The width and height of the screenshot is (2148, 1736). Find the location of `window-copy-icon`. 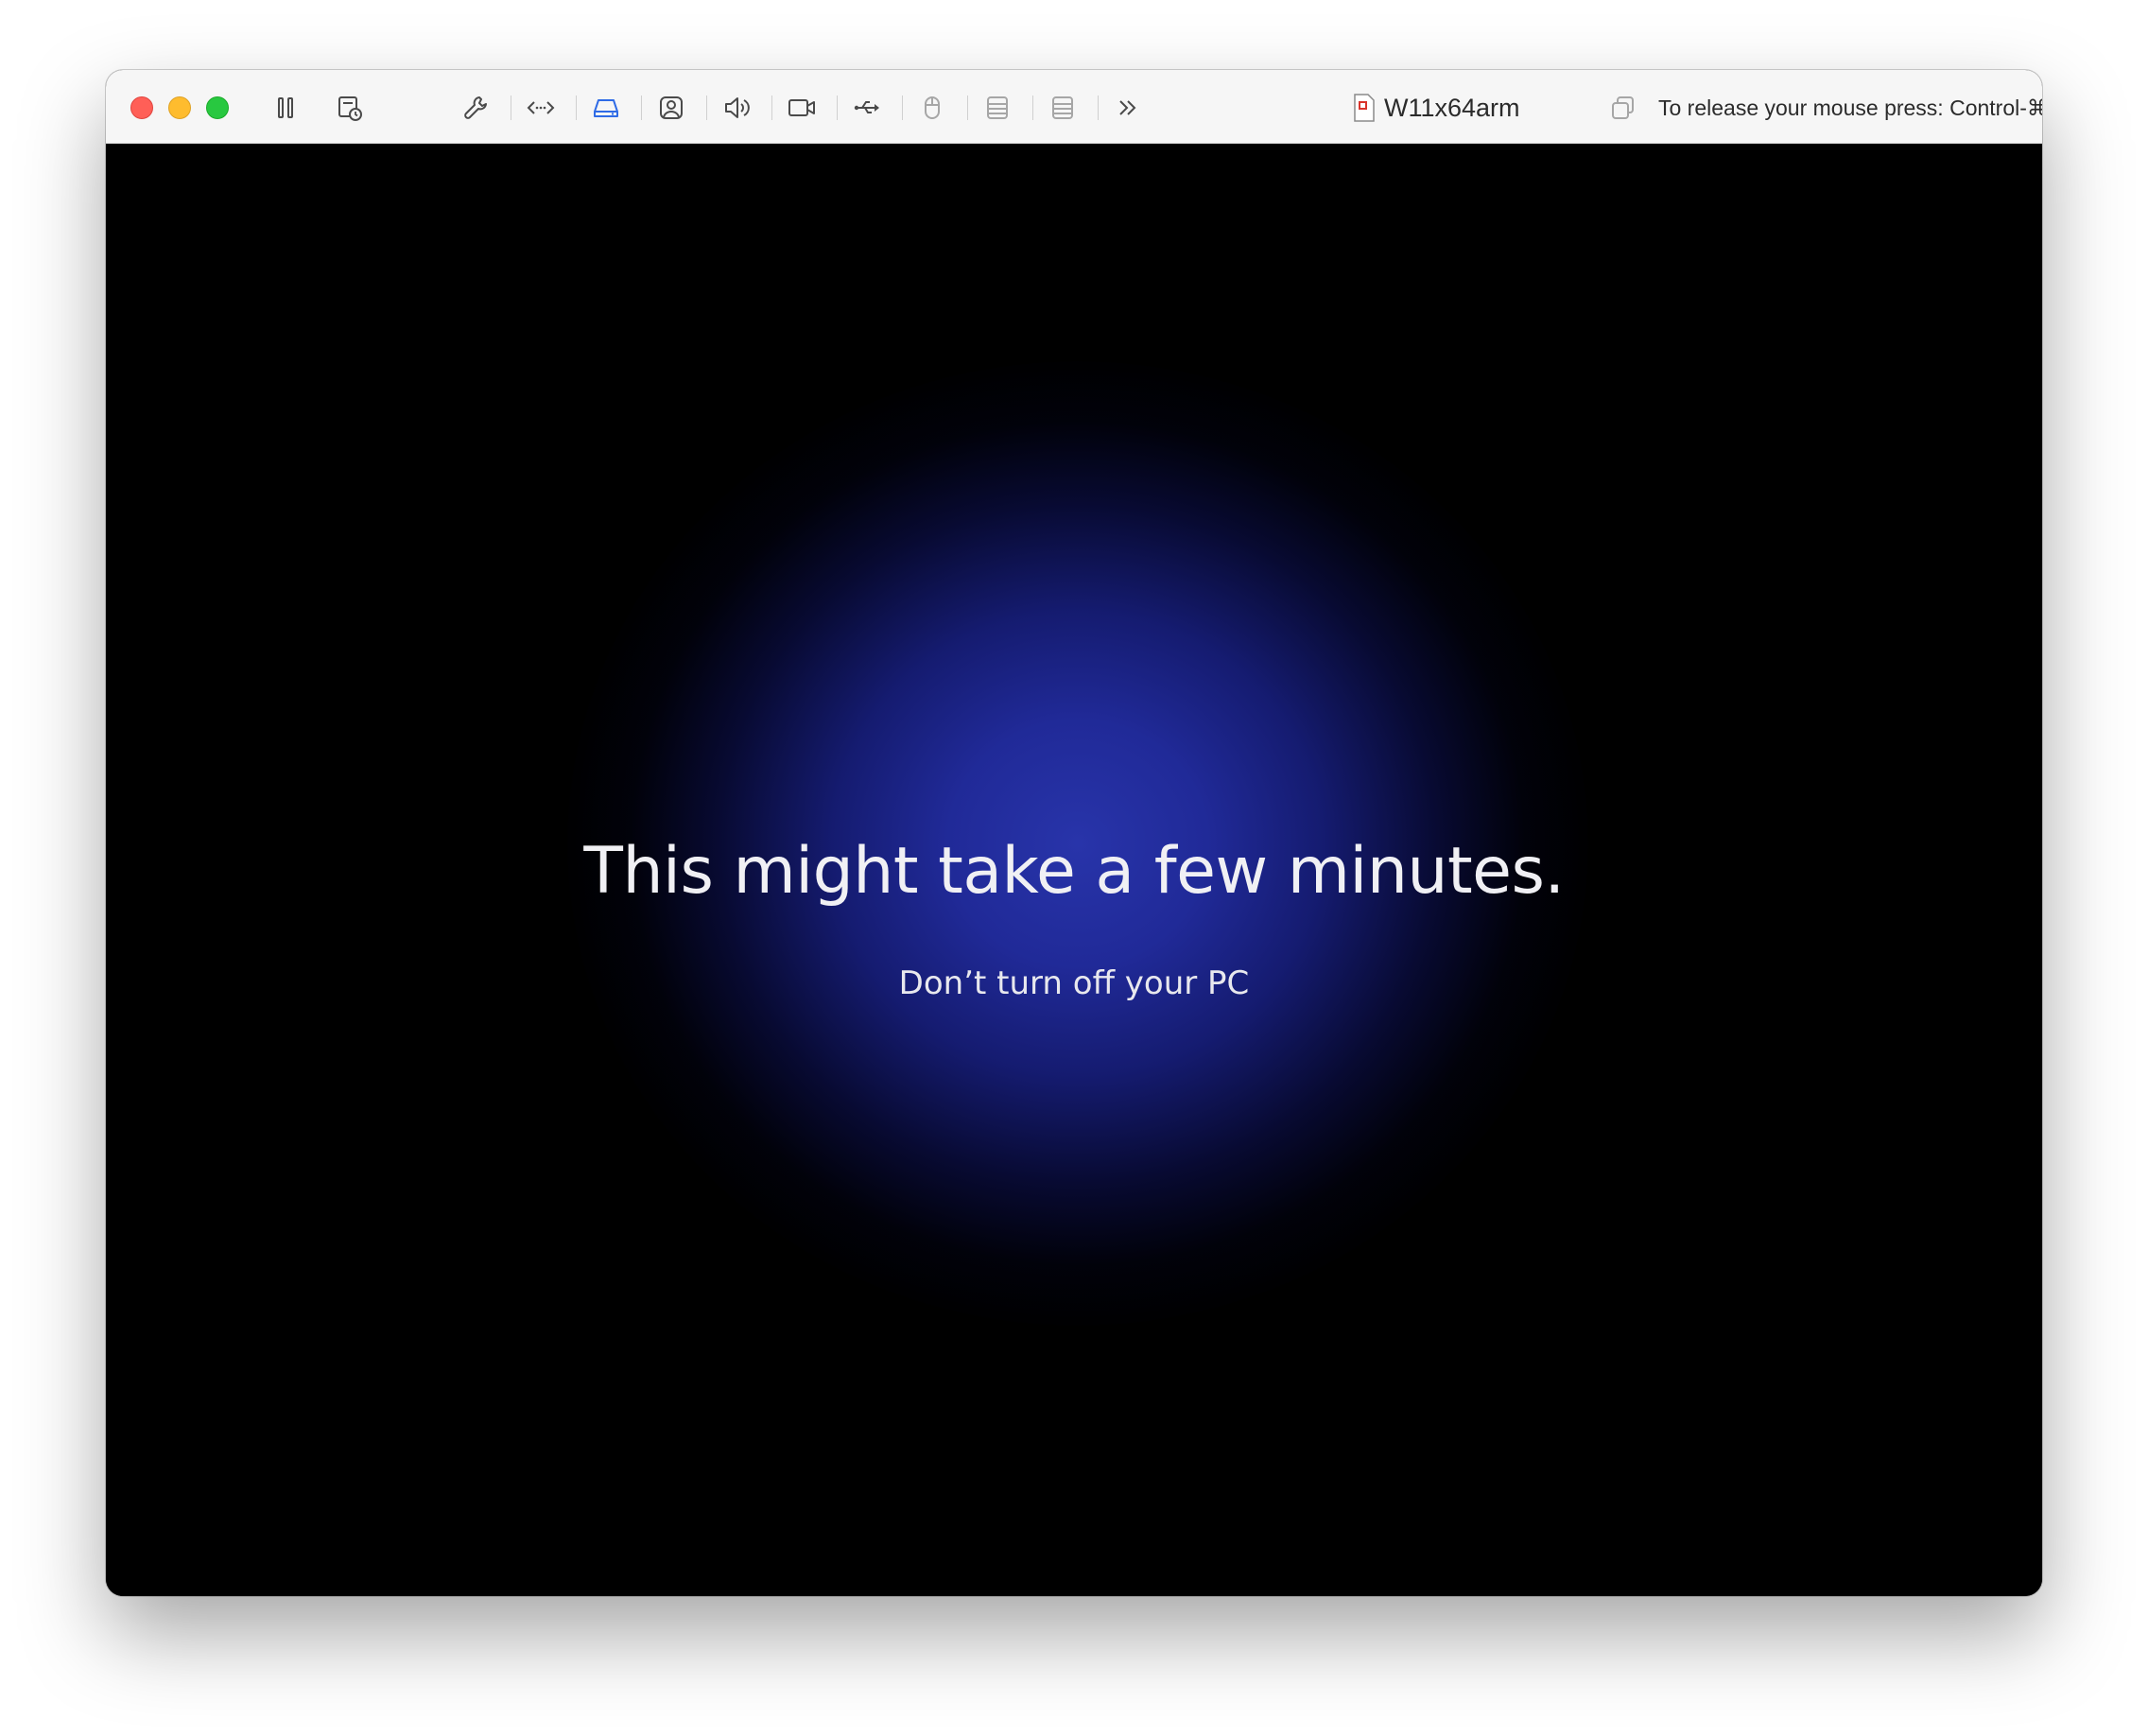

window-copy-icon is located at coordinates (1623, 108).